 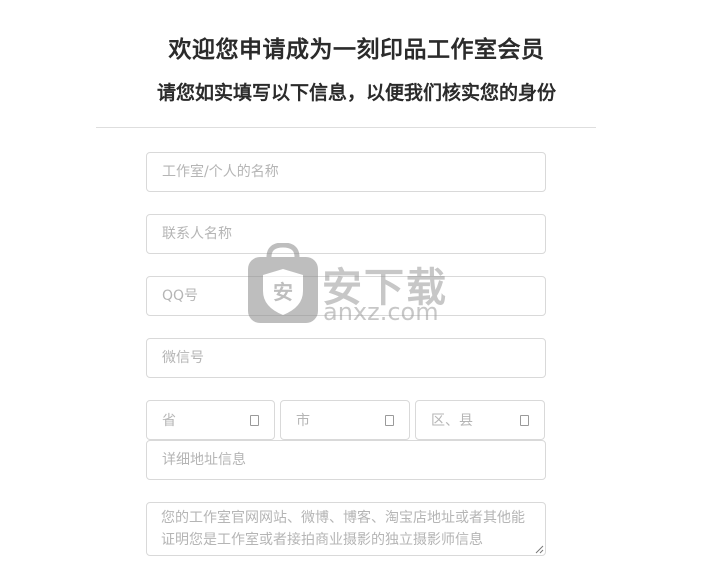 I want to click on page-subtitle: 请您如实填写以下信息，以便我们核实您的身份, so click(x=356, y=93).